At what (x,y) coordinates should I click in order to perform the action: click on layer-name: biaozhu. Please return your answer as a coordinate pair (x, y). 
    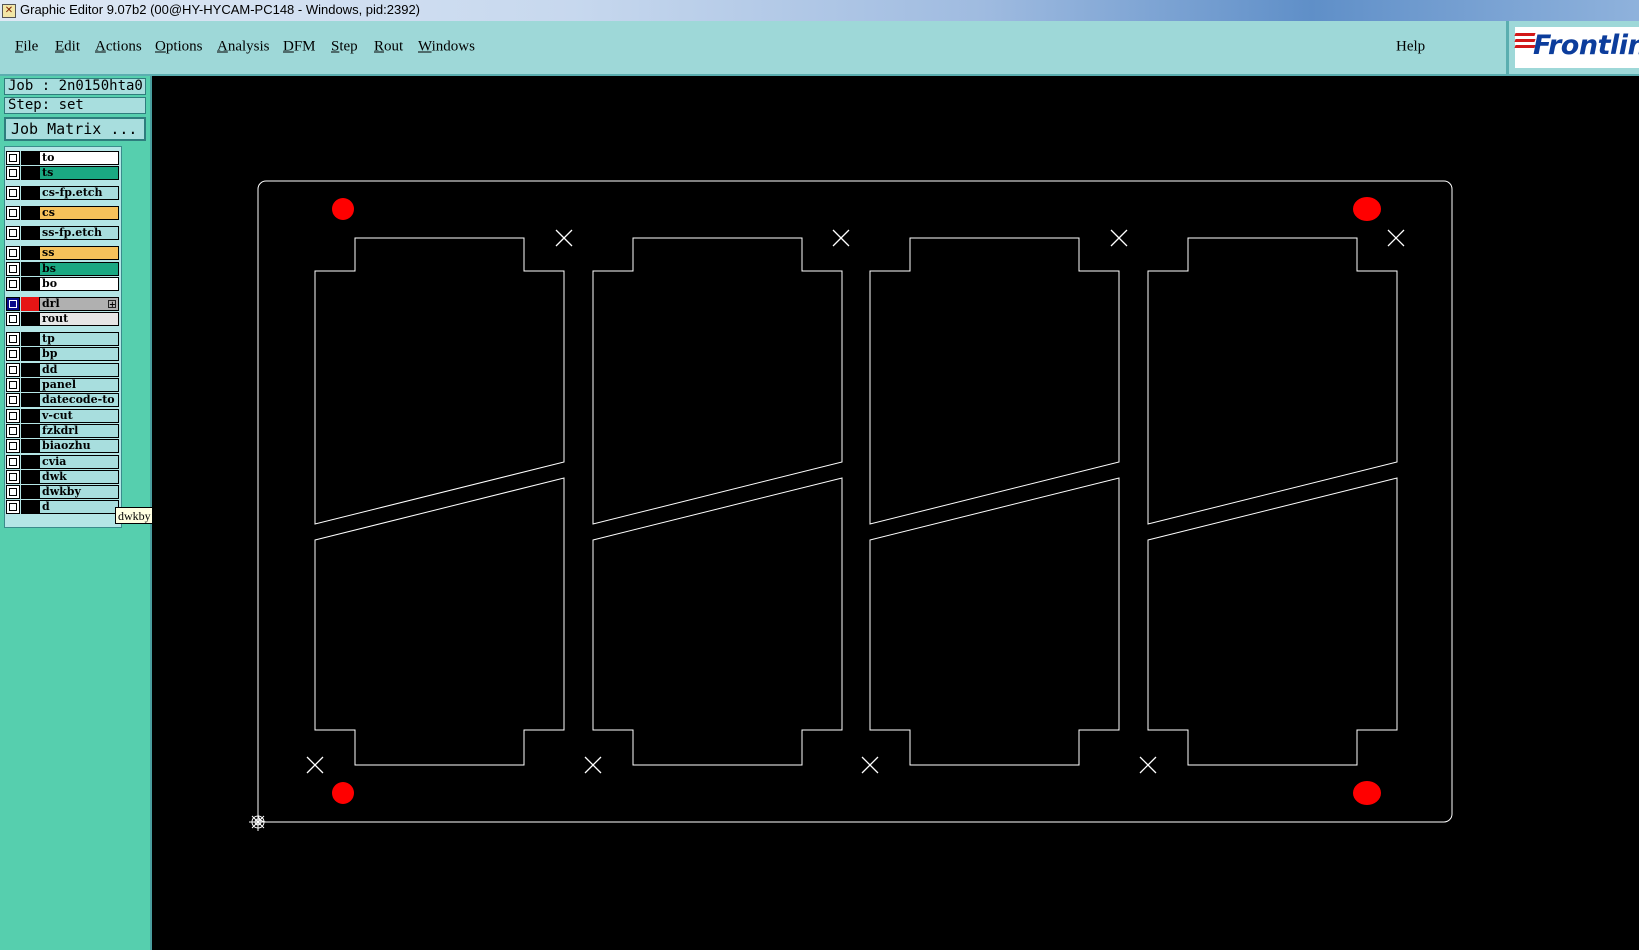
    Looking at the image, I should click on (79, 446).